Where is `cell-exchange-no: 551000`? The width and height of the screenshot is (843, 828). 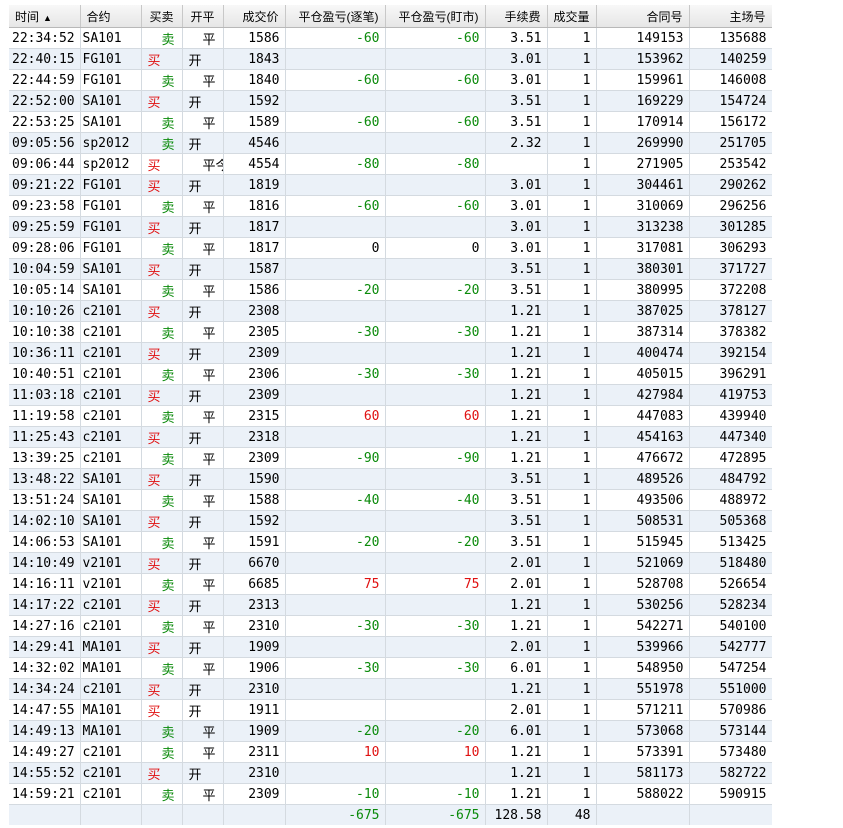
cell-exchange-no: 551000 is located at coordinates (731, 689).